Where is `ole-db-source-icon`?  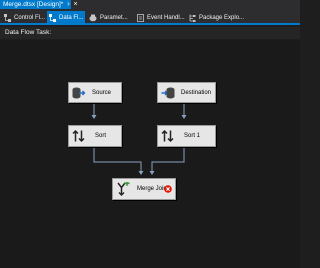 ole-db-source-icon is located at coordinates (79, 92).